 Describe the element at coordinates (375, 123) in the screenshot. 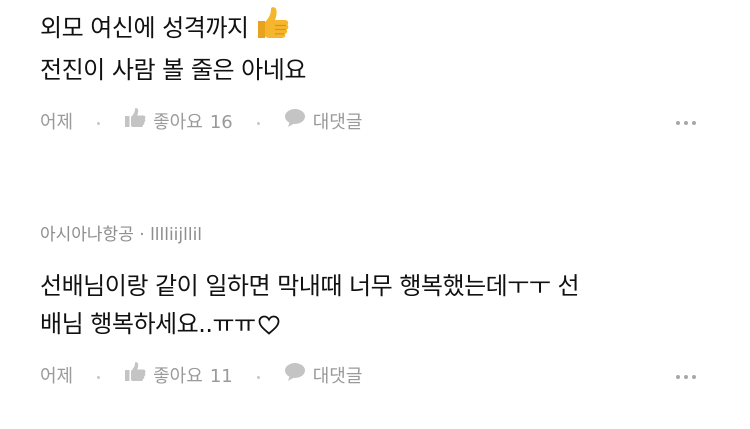

I see `comment-actions: 어제 좋아요 16 대댓글` at that location.